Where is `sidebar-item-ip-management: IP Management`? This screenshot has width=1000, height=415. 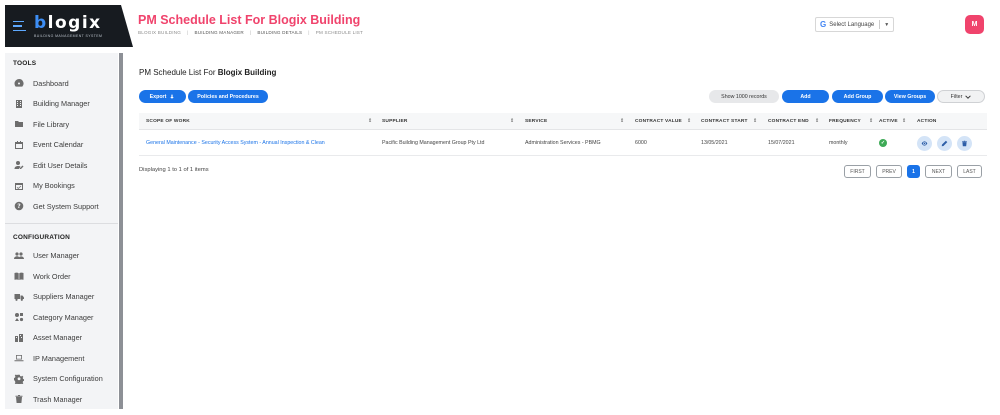
sidebar-item-ip-management: IP Management is located at coordinates (61, 358).